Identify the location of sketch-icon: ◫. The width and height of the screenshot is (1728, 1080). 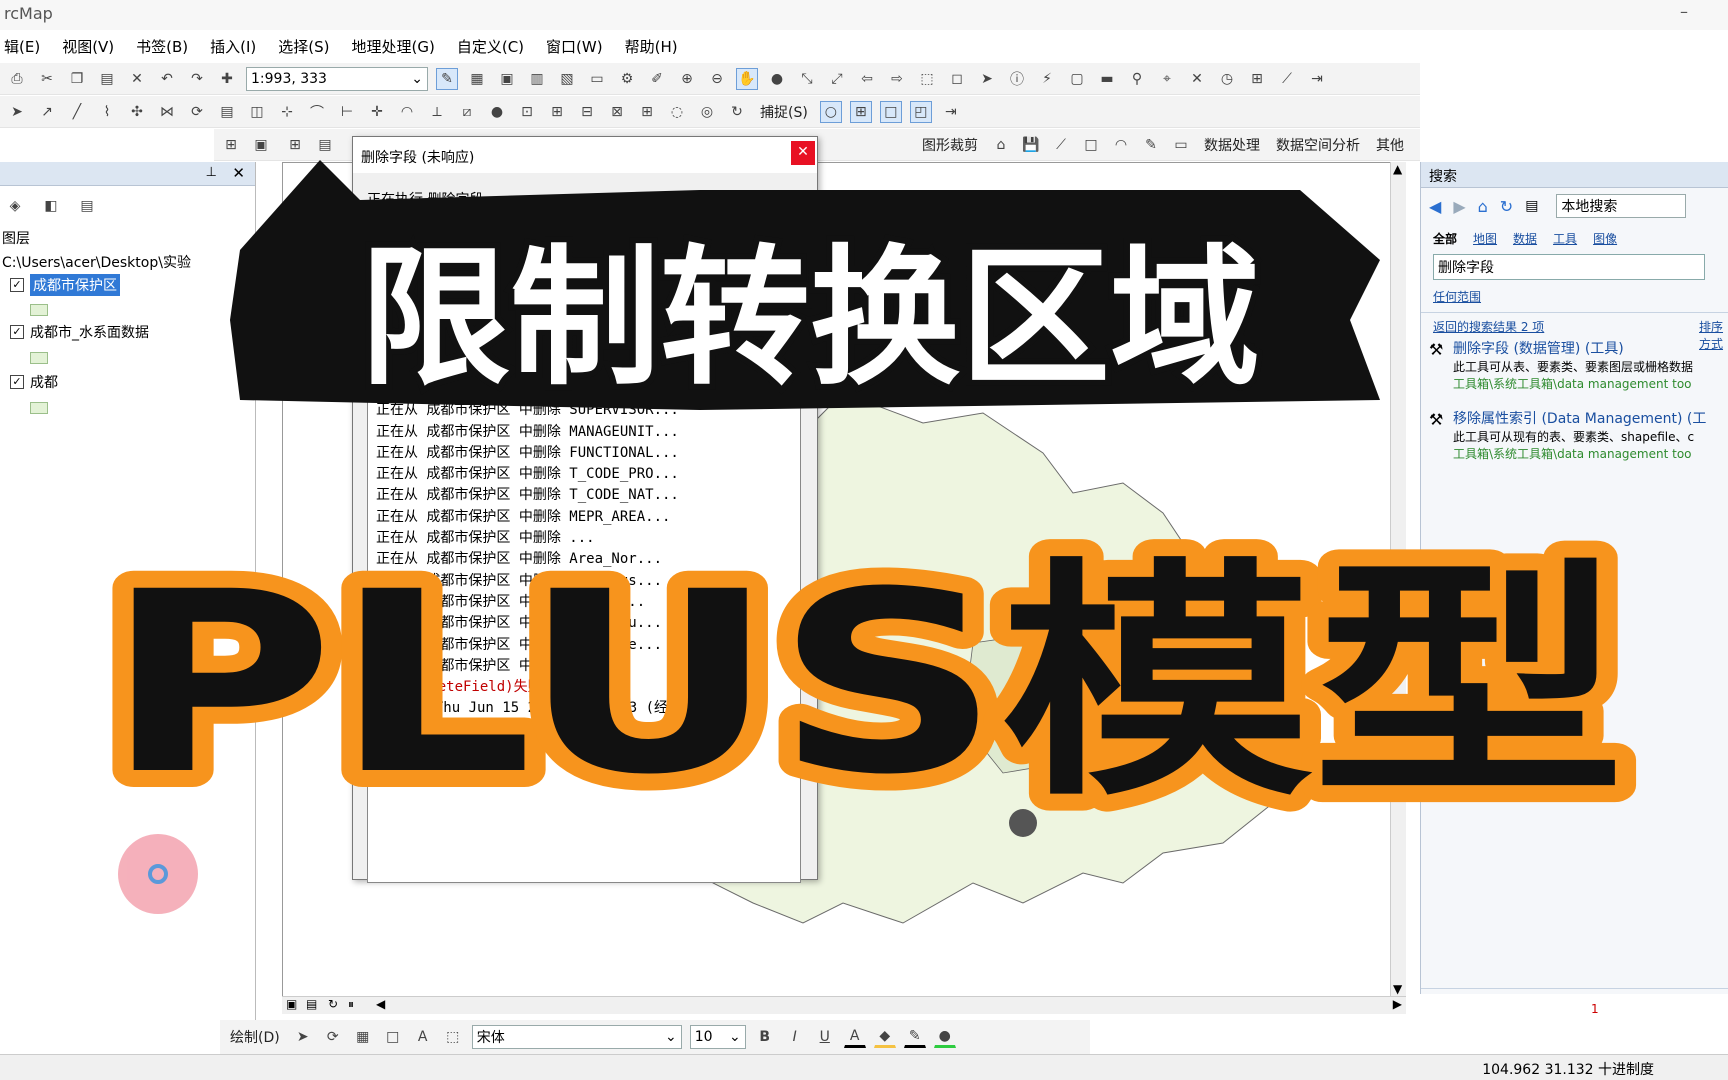
(257, 112).